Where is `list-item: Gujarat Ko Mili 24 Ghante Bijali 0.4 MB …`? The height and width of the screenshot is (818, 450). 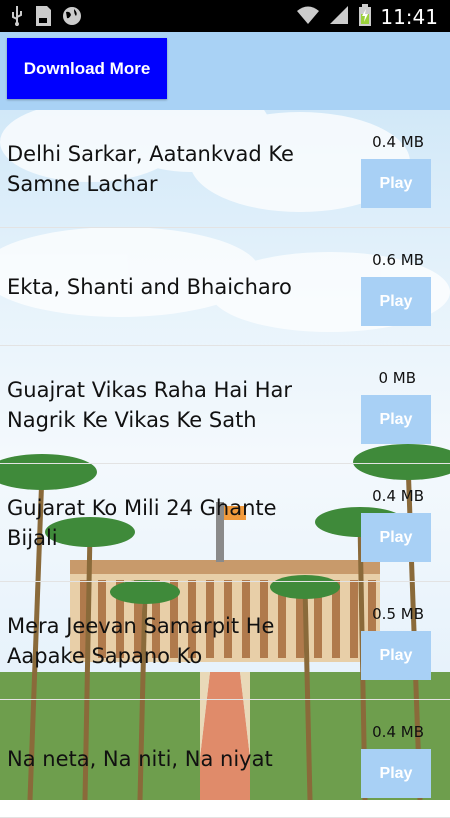 list-item: Gujarat Ko Mili 24 Ghante Bijali 0.4 MB … is located at coordinates (225, 523).